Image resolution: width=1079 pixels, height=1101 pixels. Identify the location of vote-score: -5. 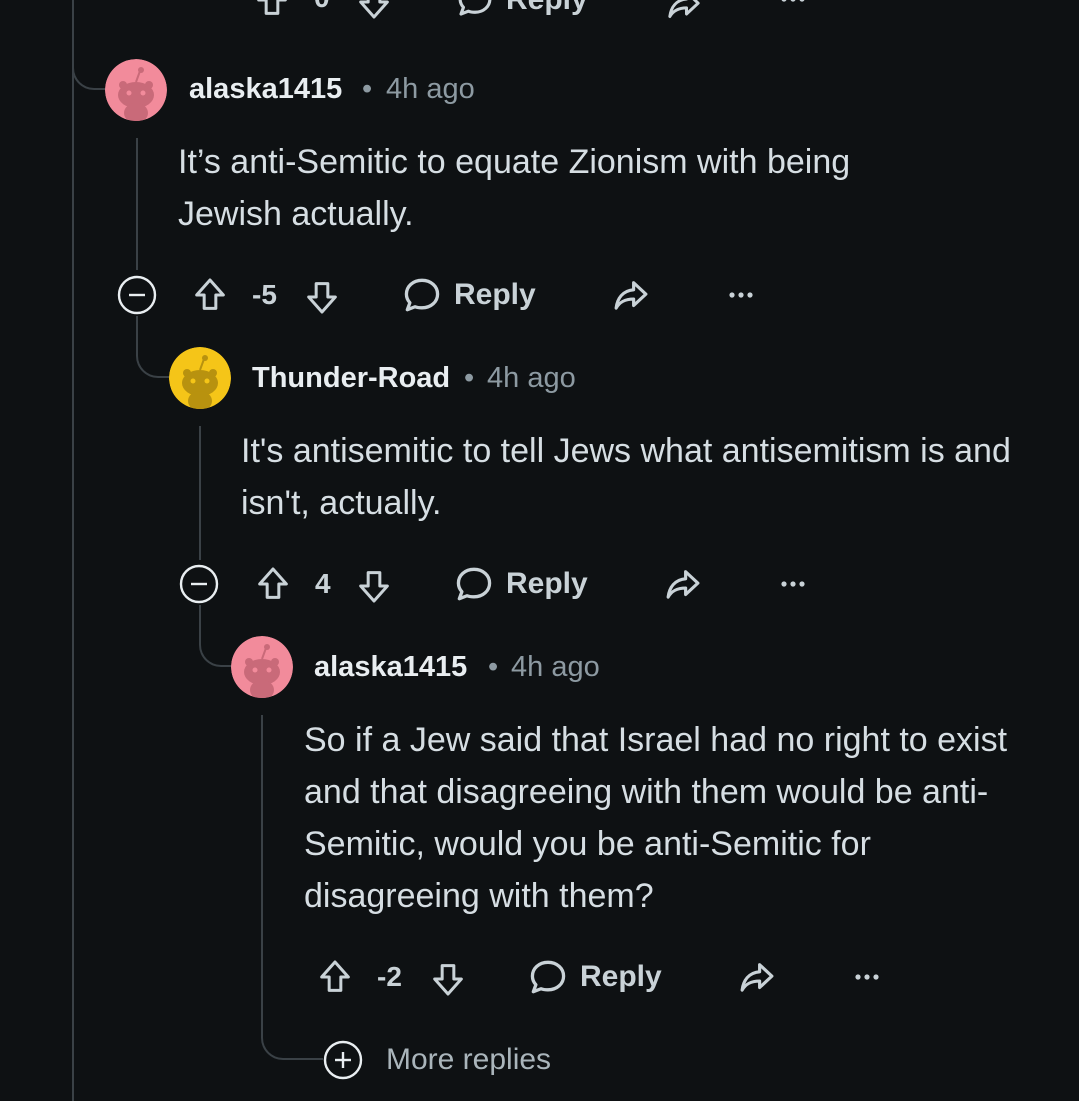
(264, 294).